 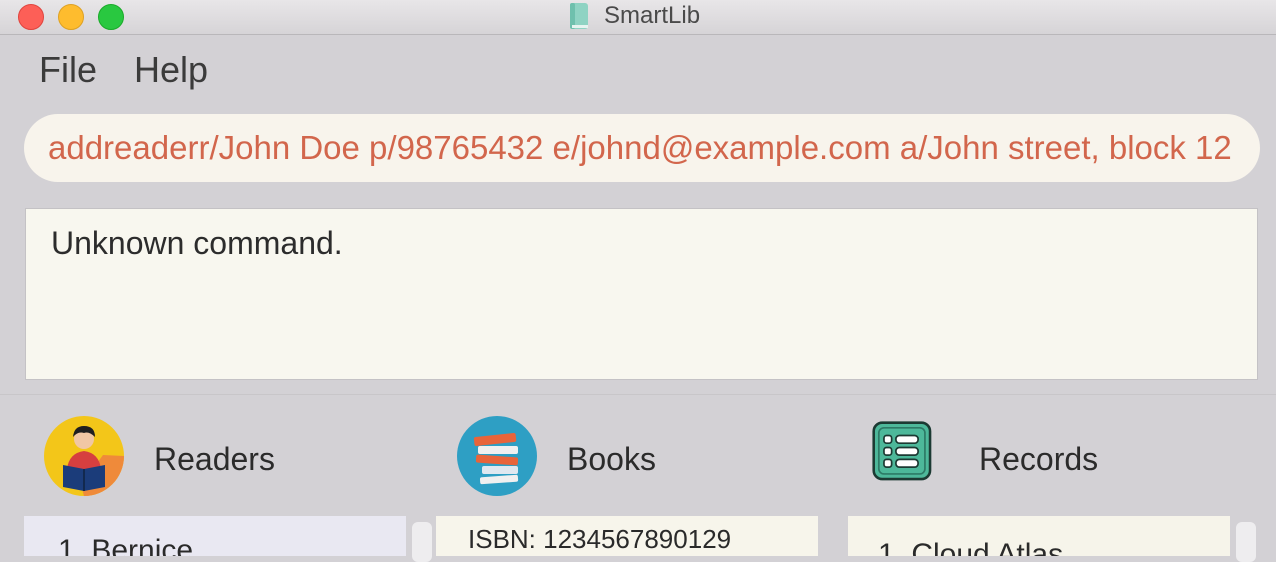 What do you see at coordinates (111, 17) in the screenshot?
I see `maximize-window-button` at bounding box center [111, 17].